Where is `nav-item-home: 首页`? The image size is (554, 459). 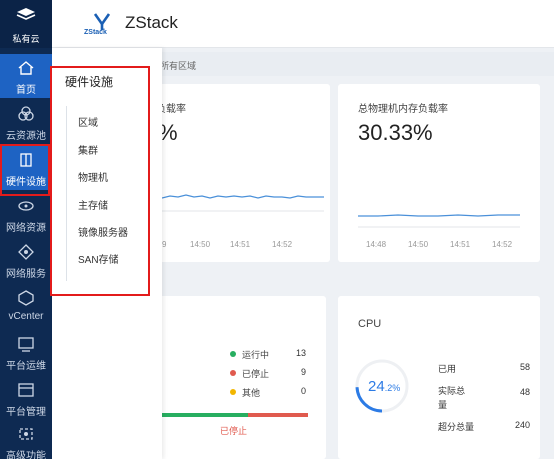
nav-item-home: 首页 is located at coordinates (26, 76).